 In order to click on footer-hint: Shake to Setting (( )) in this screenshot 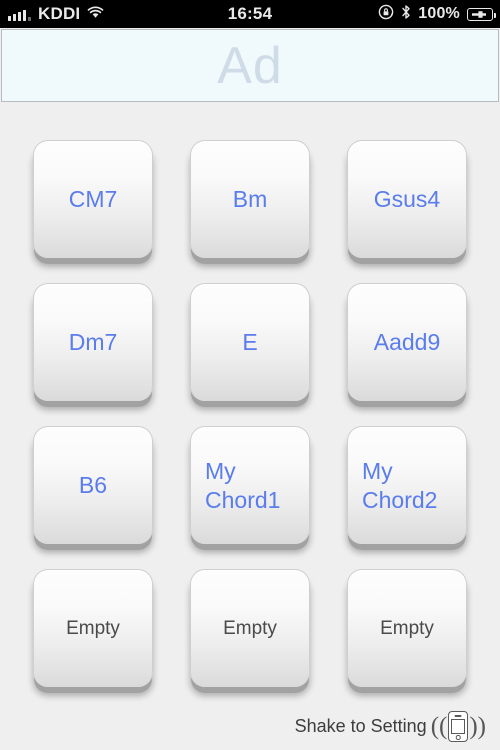, I will do `click(250, 726)`.